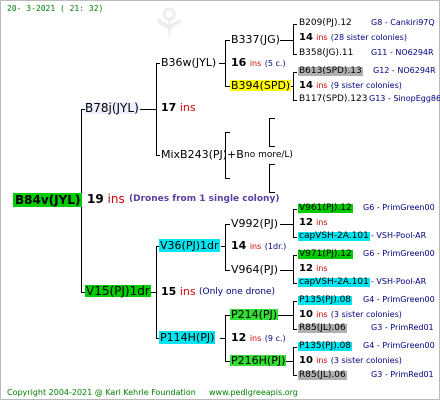 The image size is (440, 400). I want to click on fm-generation: 14 ins (1dr.), so click(258, 245).